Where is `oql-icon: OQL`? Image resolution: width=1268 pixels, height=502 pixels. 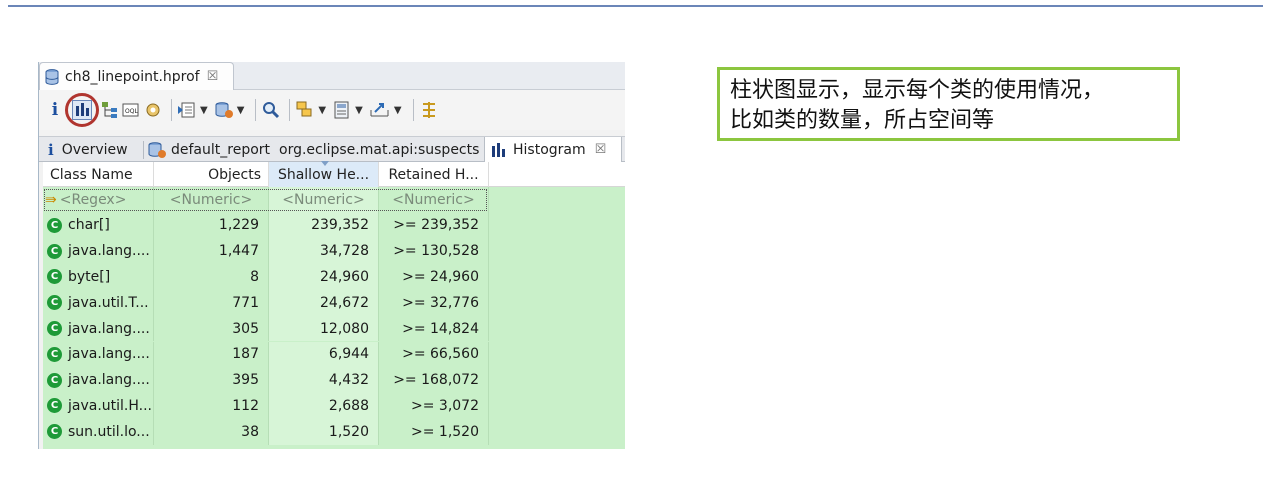
oql-icon: OQL is located at coordinates (131, 110).